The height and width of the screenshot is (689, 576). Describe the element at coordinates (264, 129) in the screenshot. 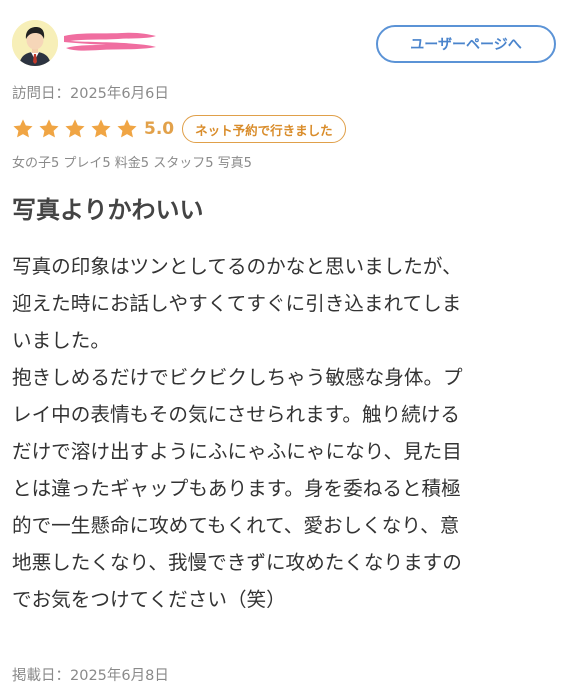

I see `visit-type-badge: ネット予約で行きました` at that location.